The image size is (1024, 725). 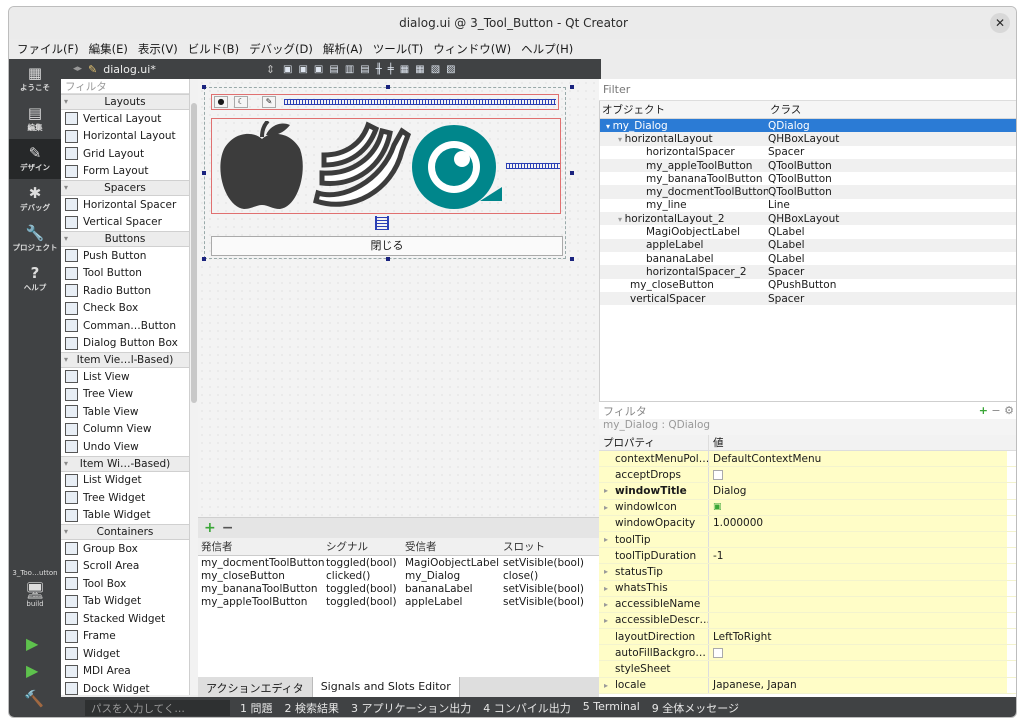 I want to click on object-row: my_bananaToolButton QToolButton, so click(x=808, y=178).